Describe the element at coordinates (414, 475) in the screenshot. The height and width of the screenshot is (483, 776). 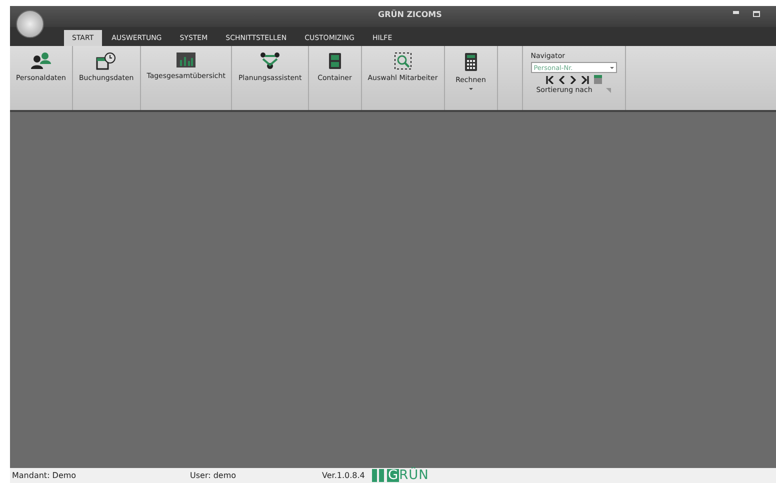
I see `logo-text: RÜN` at that location.